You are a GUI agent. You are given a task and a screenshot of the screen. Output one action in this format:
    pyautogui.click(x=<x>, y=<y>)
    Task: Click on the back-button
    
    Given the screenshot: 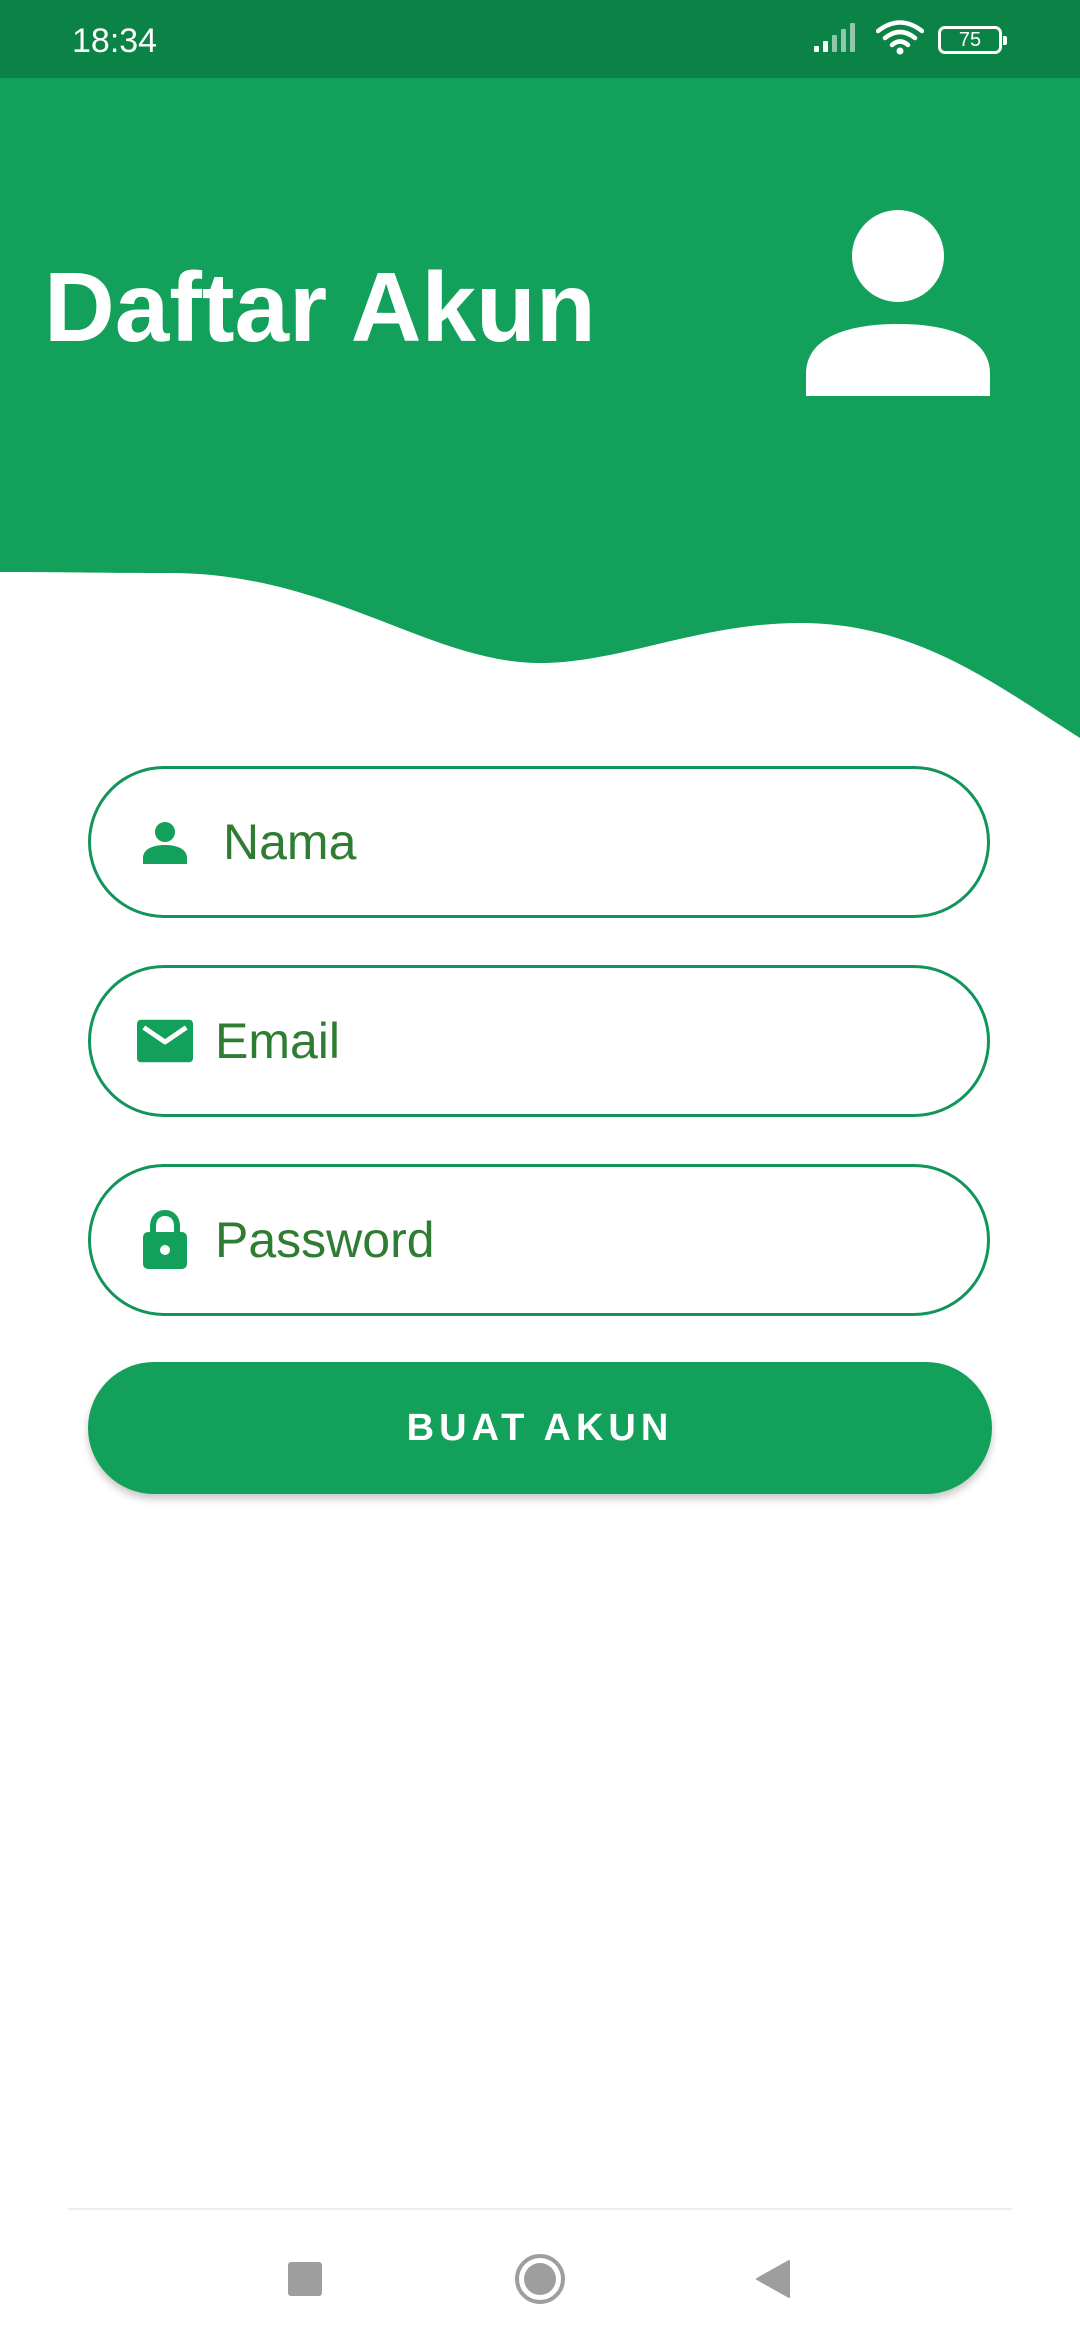 What is the action you would take?
    pyautogui.click(x=773, y=2279)
    